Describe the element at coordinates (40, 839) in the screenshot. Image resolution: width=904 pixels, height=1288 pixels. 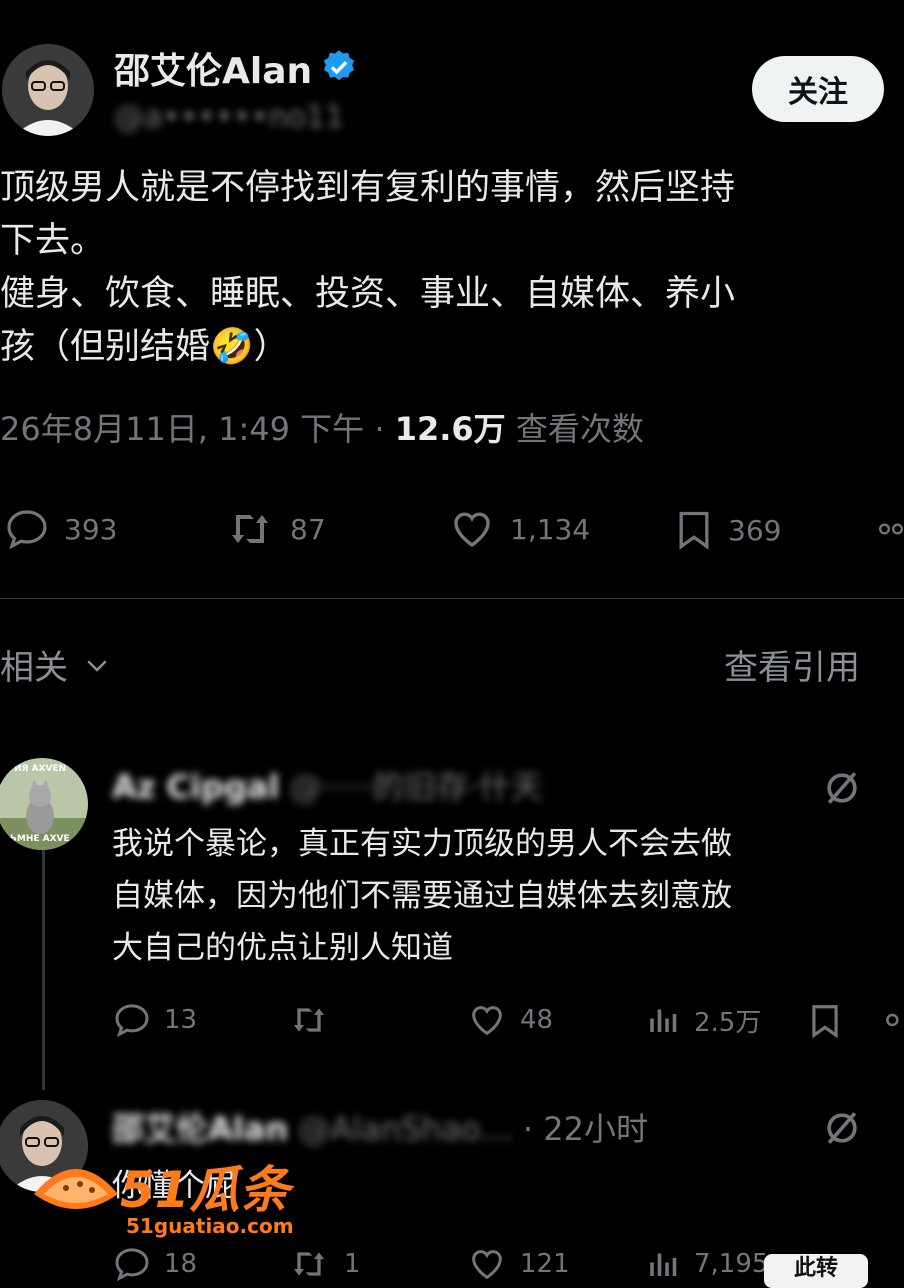
I see `avatar-caption-bottom: ЬМНЕ AXVE` at that location.